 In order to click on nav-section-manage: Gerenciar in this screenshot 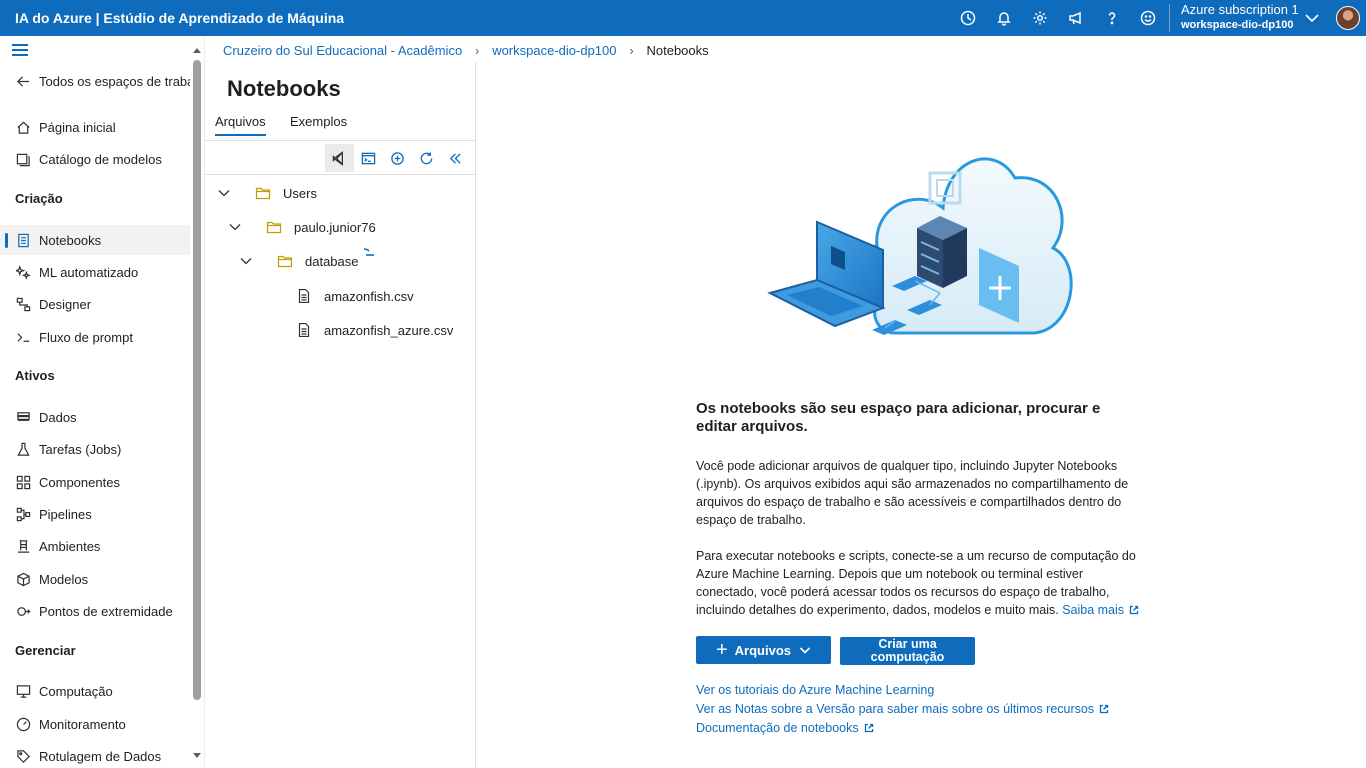, I will do `click(45, 650)`.